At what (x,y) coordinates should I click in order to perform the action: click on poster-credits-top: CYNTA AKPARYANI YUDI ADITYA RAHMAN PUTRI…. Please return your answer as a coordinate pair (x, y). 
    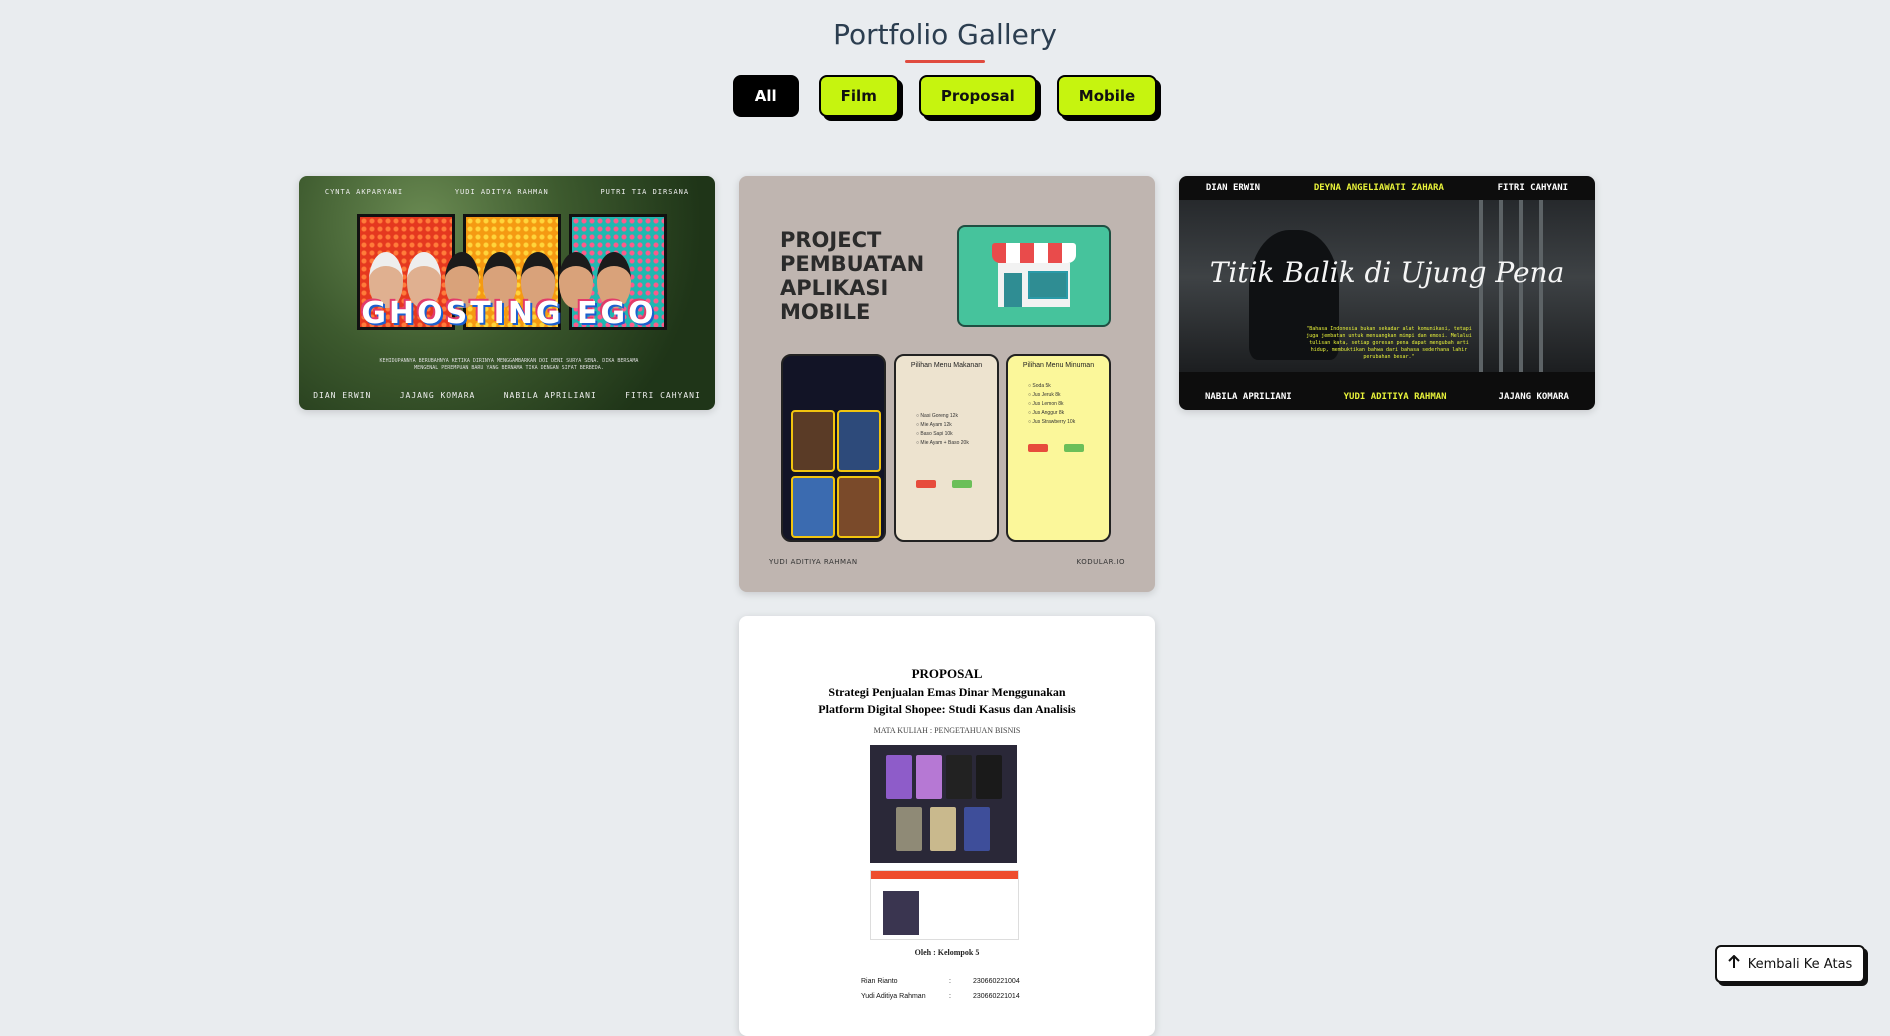
    Looking at the image, I should click on (507, 192).